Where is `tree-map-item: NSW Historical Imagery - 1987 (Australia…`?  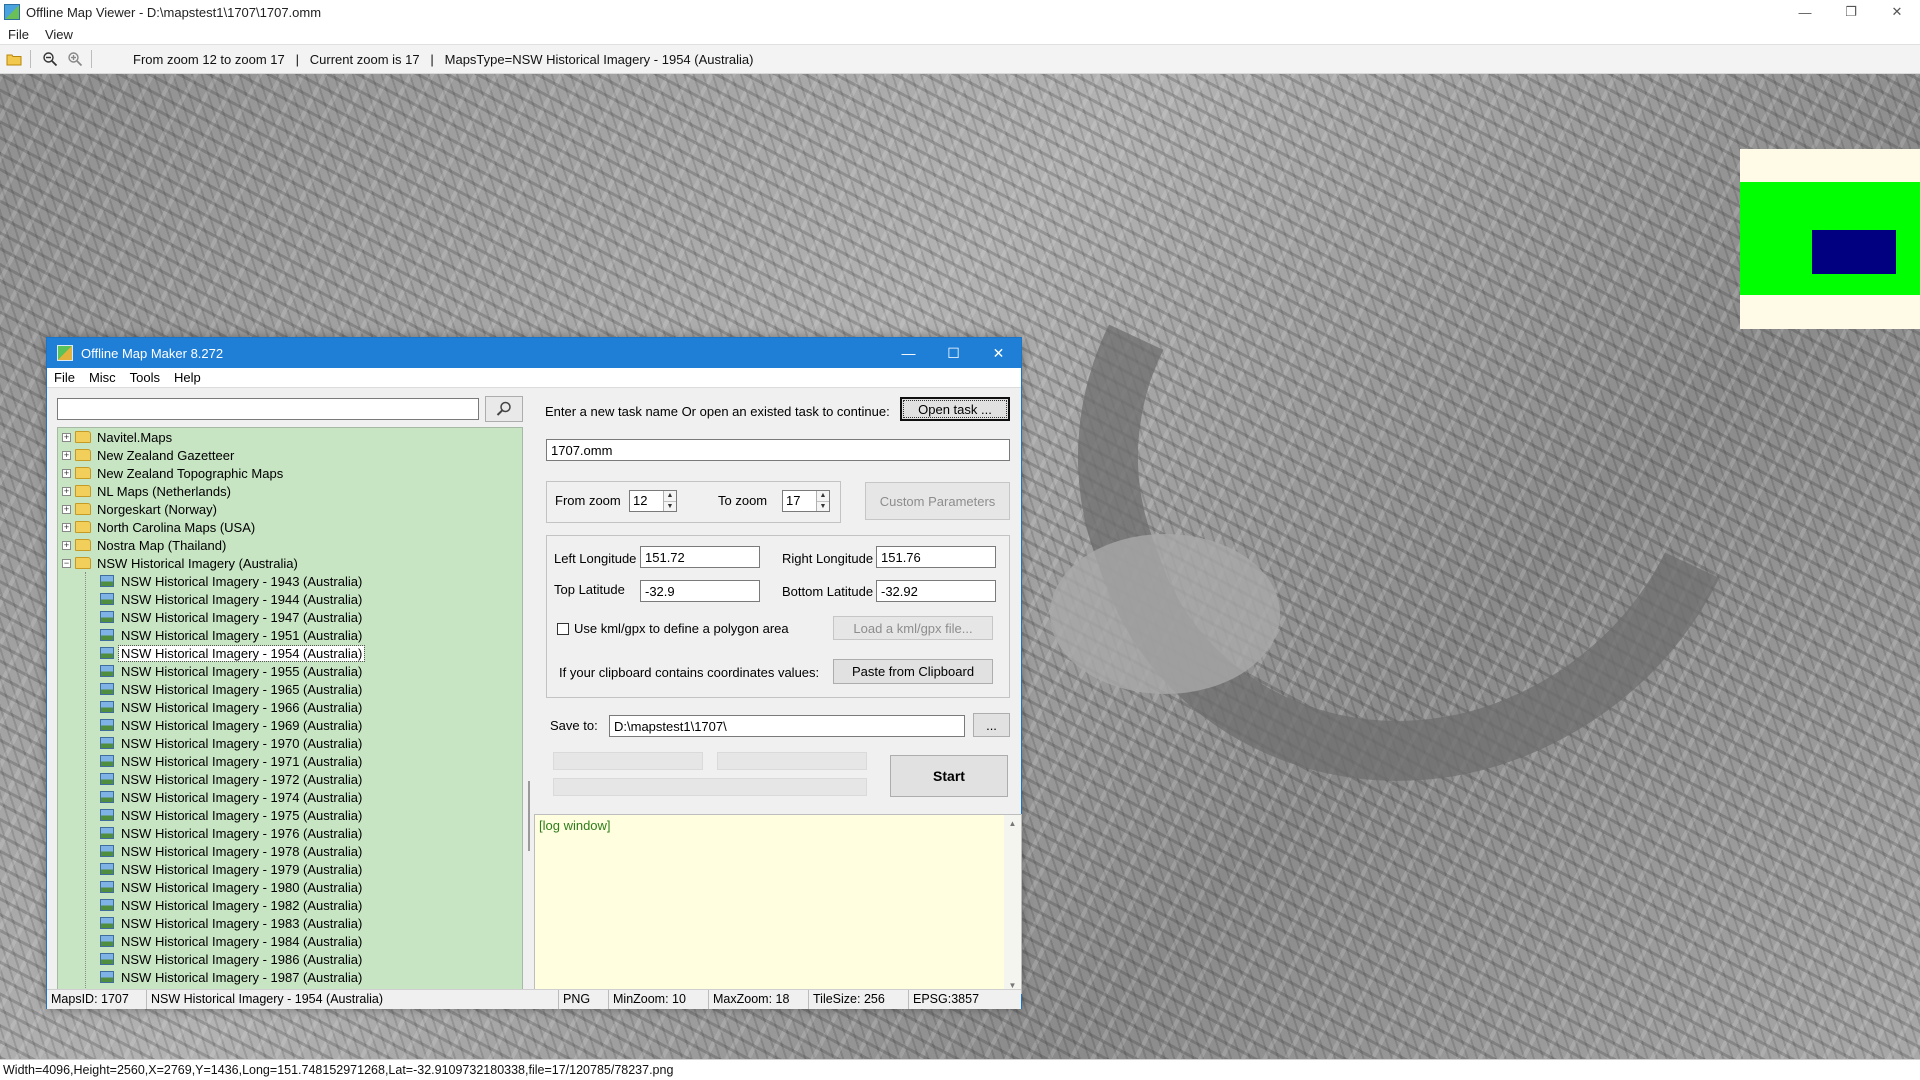 tree-map-item: NSW Historical Imagery - 1987 (Australia… is located at coordinates (290, 977).